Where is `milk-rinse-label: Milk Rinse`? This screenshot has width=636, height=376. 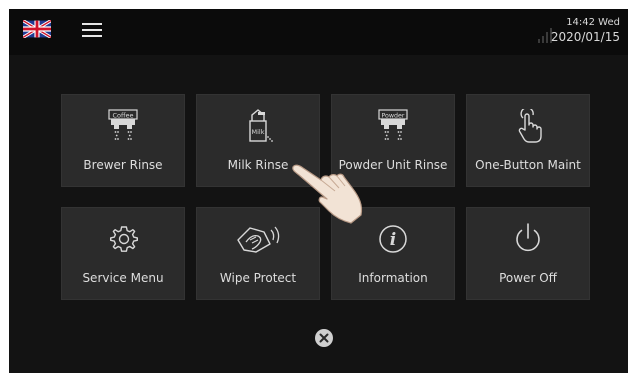
milk-rinse-label: Milk Rinse is located at coordinates (258, 165).